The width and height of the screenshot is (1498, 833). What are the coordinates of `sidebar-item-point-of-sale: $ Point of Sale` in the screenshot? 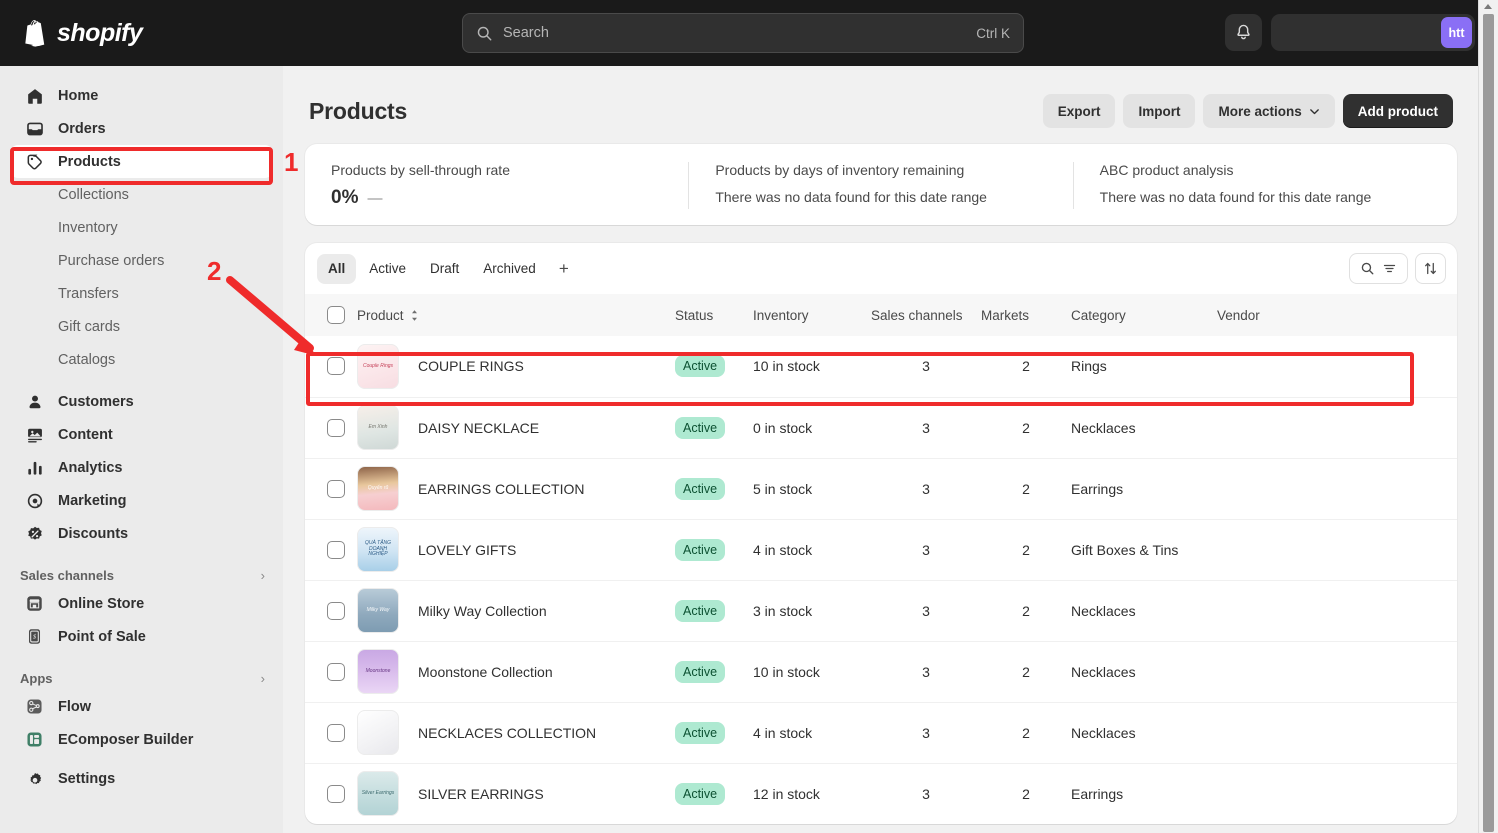 It's located at (141, 636).